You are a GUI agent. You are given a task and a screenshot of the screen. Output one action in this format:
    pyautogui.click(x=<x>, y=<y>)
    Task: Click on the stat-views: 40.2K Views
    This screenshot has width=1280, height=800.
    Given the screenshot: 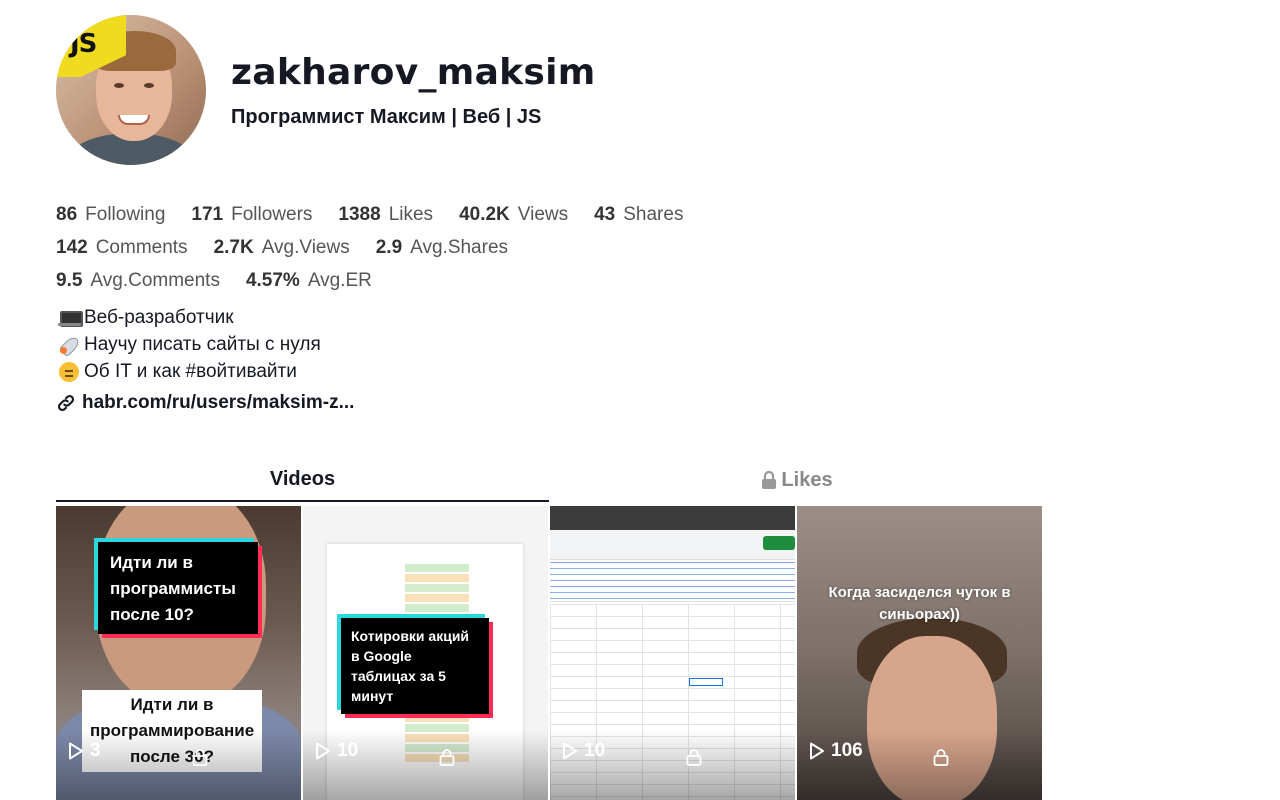 What is the action you would take?
    pyautogui.click(x=513, y=215)
    